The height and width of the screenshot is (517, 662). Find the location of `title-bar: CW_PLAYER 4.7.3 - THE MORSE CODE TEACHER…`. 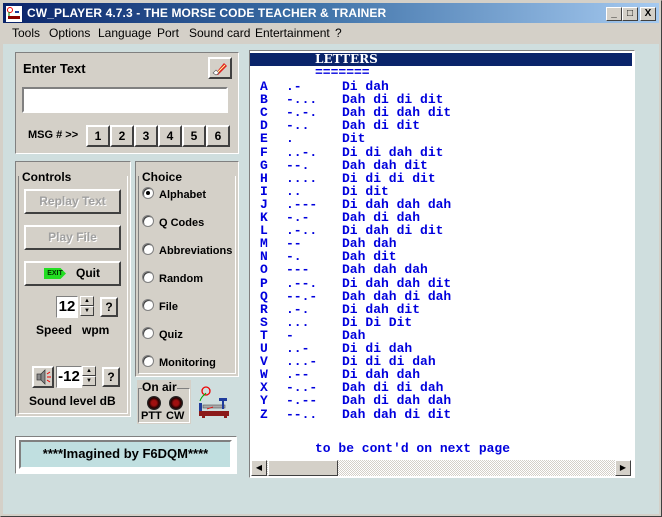

title-bar: CW_PLAYER 4.7.3 - THE MORSE CODE TEACHER… is located at coordinates (331, 13).